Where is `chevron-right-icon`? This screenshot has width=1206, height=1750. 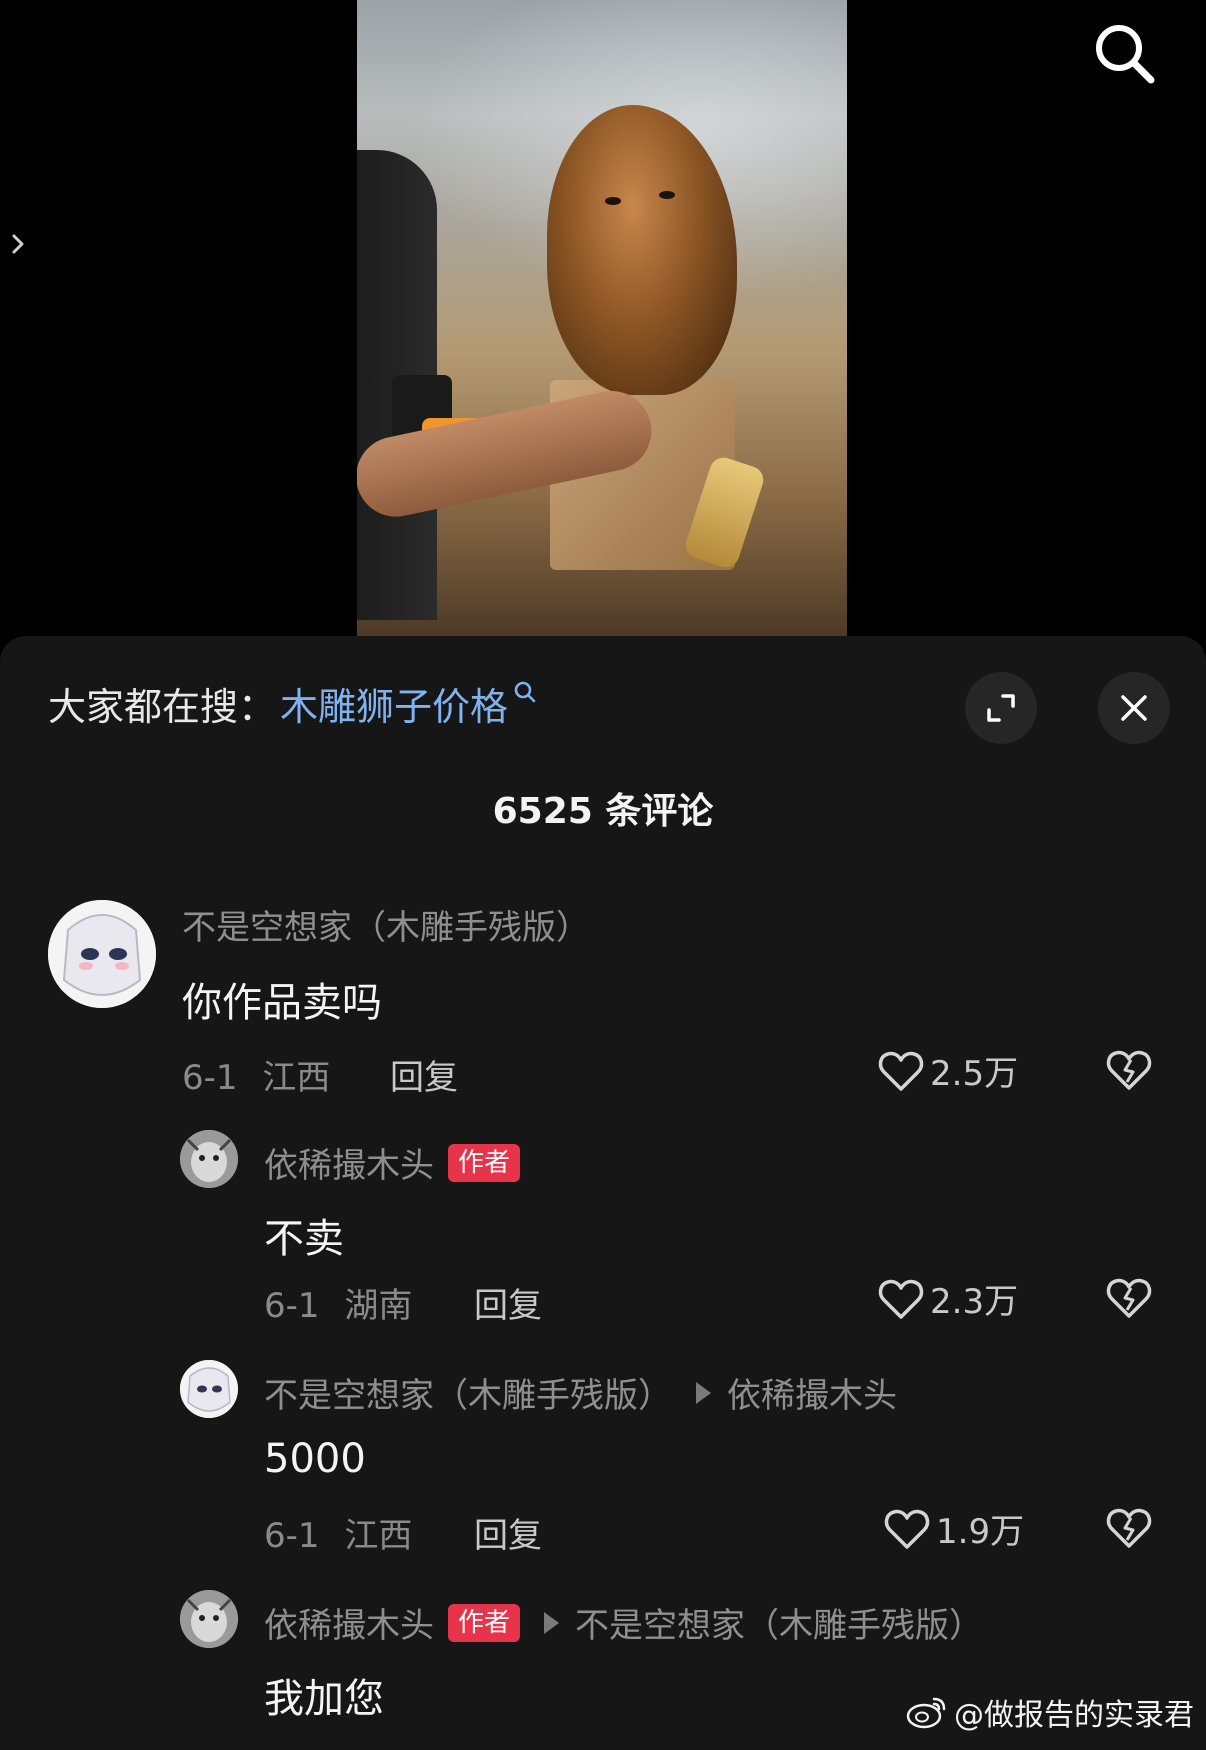
chevron-right-icon is located at coordinates (18, 244).